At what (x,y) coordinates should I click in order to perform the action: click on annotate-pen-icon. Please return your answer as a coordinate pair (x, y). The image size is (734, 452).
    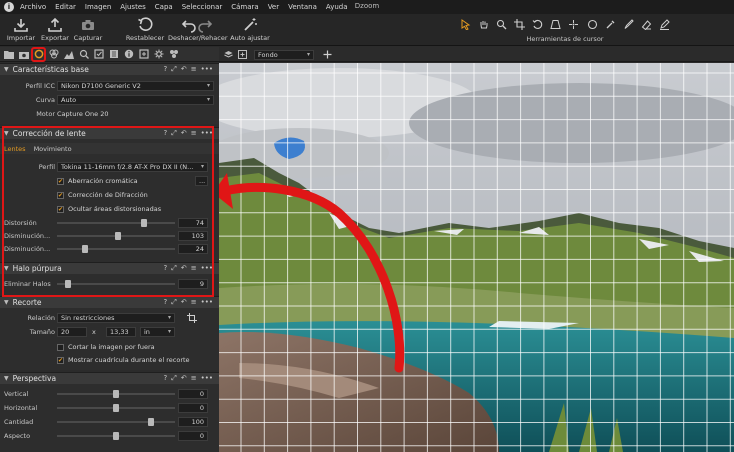
    Looking at the image, I should click on (664, 24).